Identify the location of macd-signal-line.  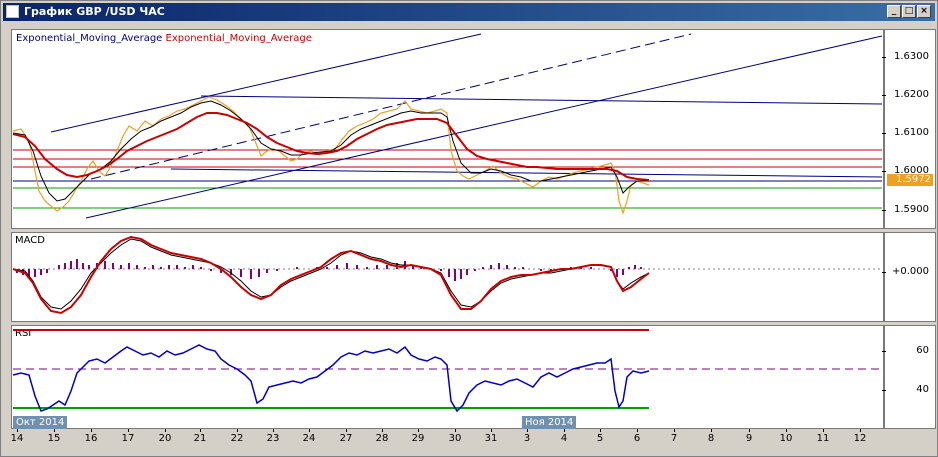
(331, 274).